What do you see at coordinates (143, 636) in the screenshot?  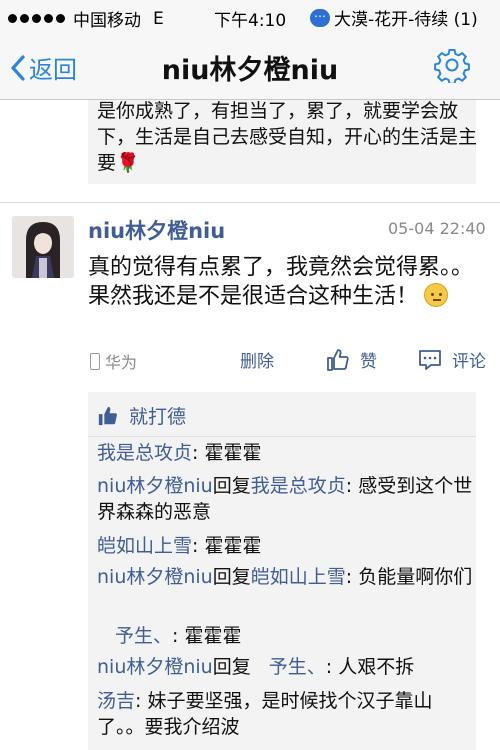 I see `commenter-name: 予生、` at bounding box center [143, 636].